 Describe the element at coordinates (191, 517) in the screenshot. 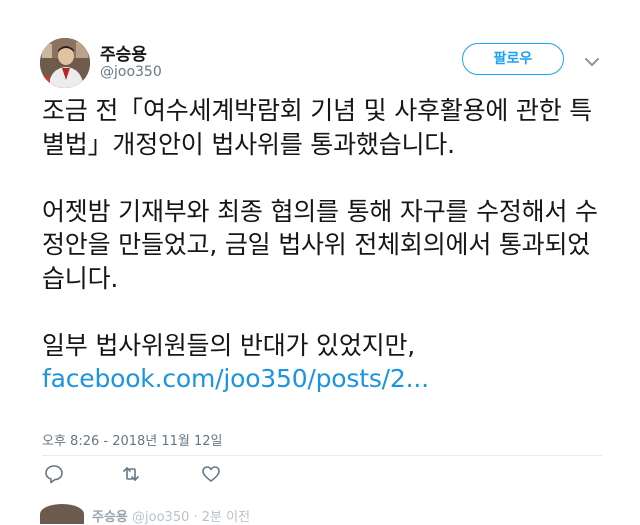

I see `next-tweet-handle: @joo350 · 2분 이전` at that location.